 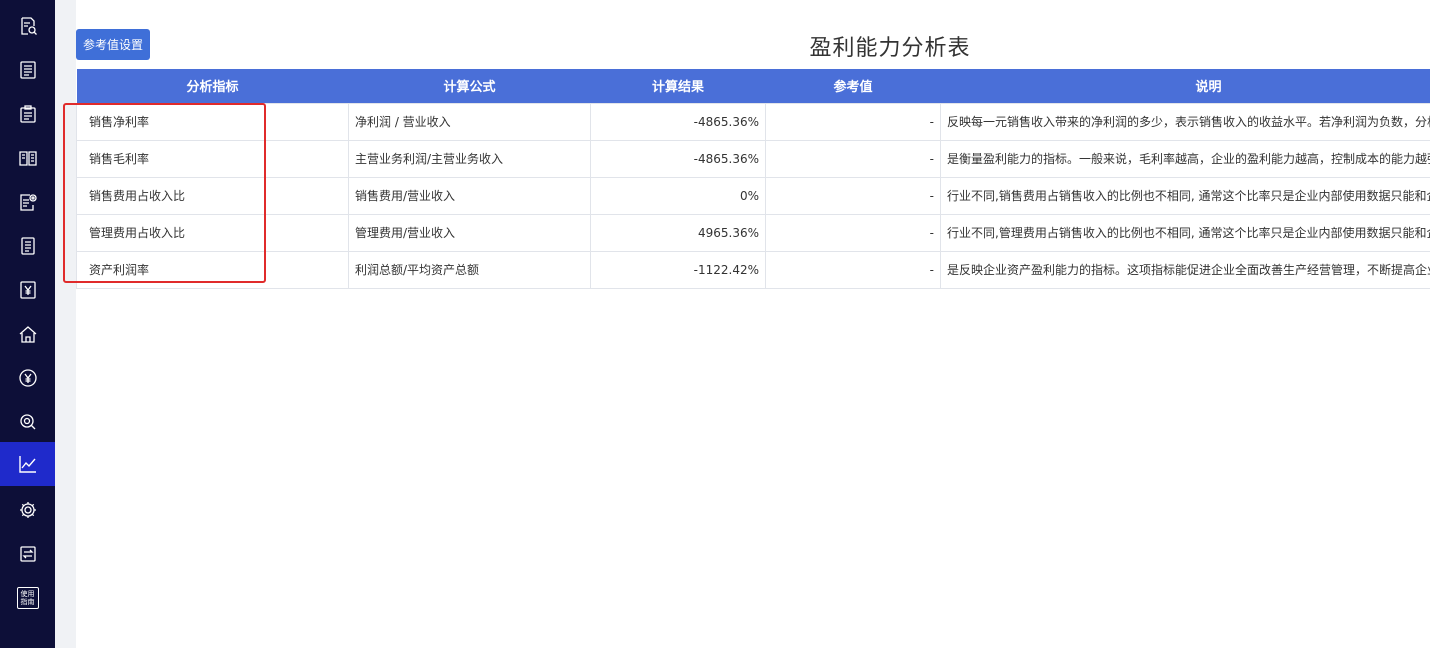 I want to click on guide-icon-line2: 指南, so click(x=27, y=602).